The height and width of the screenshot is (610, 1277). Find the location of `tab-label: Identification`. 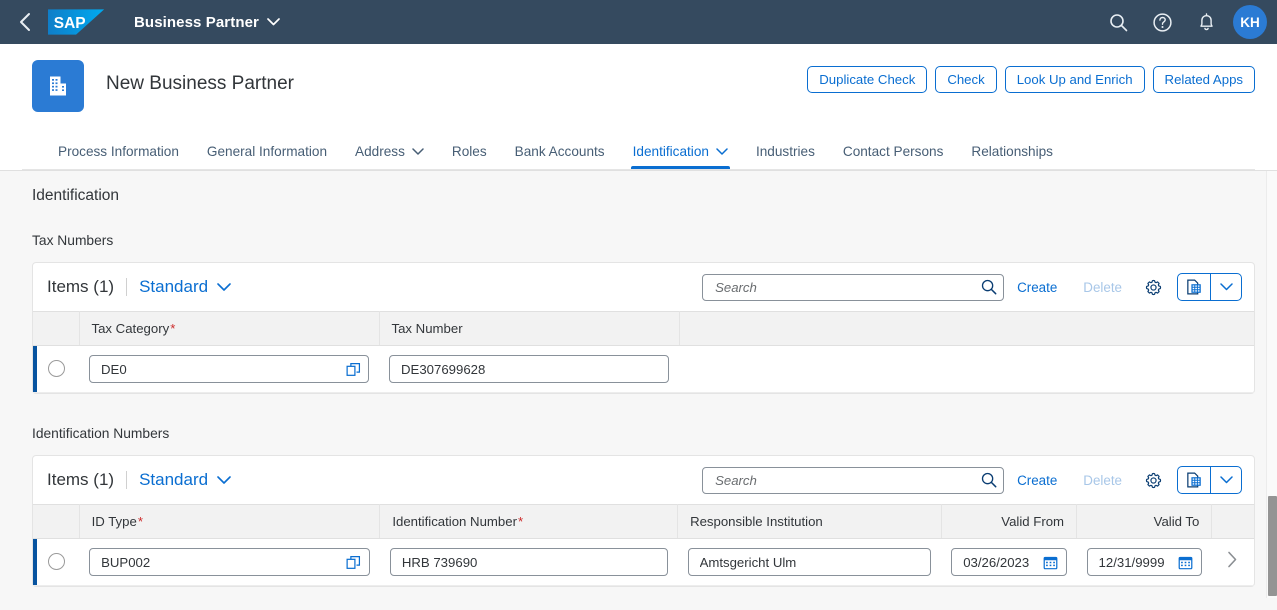

tab-label: Identification is located at coordinates (670, 151).